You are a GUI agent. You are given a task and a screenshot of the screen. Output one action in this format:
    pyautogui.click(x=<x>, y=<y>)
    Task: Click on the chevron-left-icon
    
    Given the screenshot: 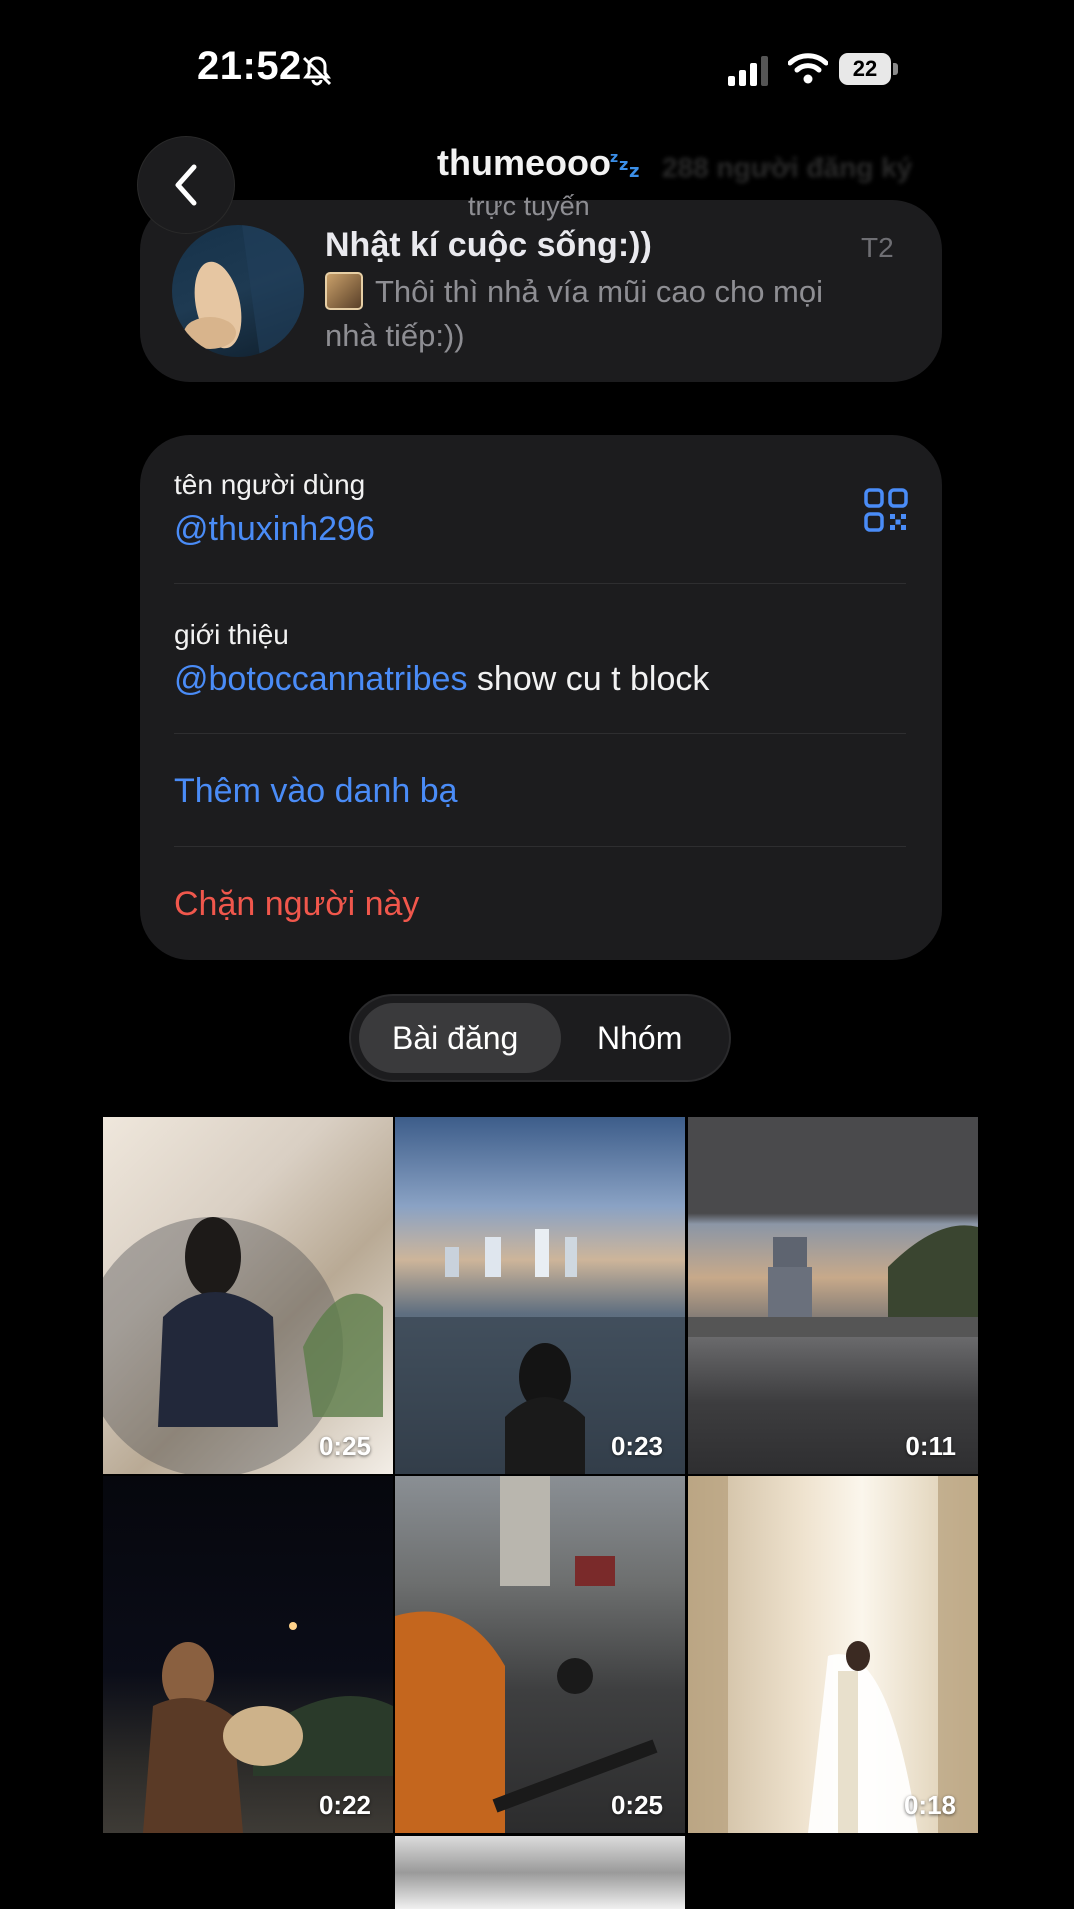 What is the action you would take?
    pyautogui.click(x=186, y=185)
    